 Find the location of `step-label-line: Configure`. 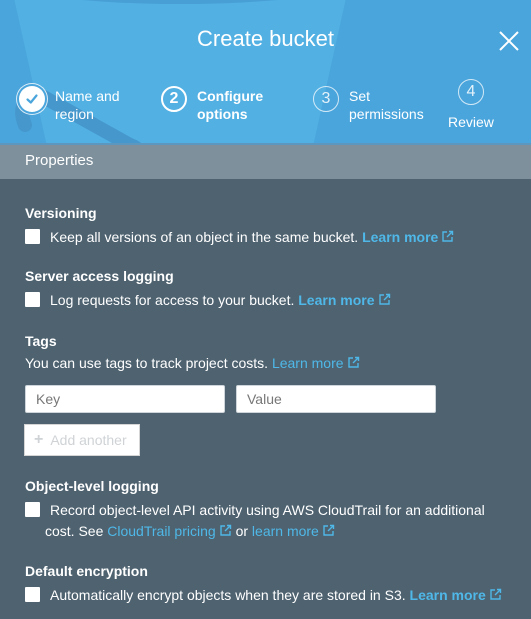

step-label-line: Configure is located at coordinates (230, 96).